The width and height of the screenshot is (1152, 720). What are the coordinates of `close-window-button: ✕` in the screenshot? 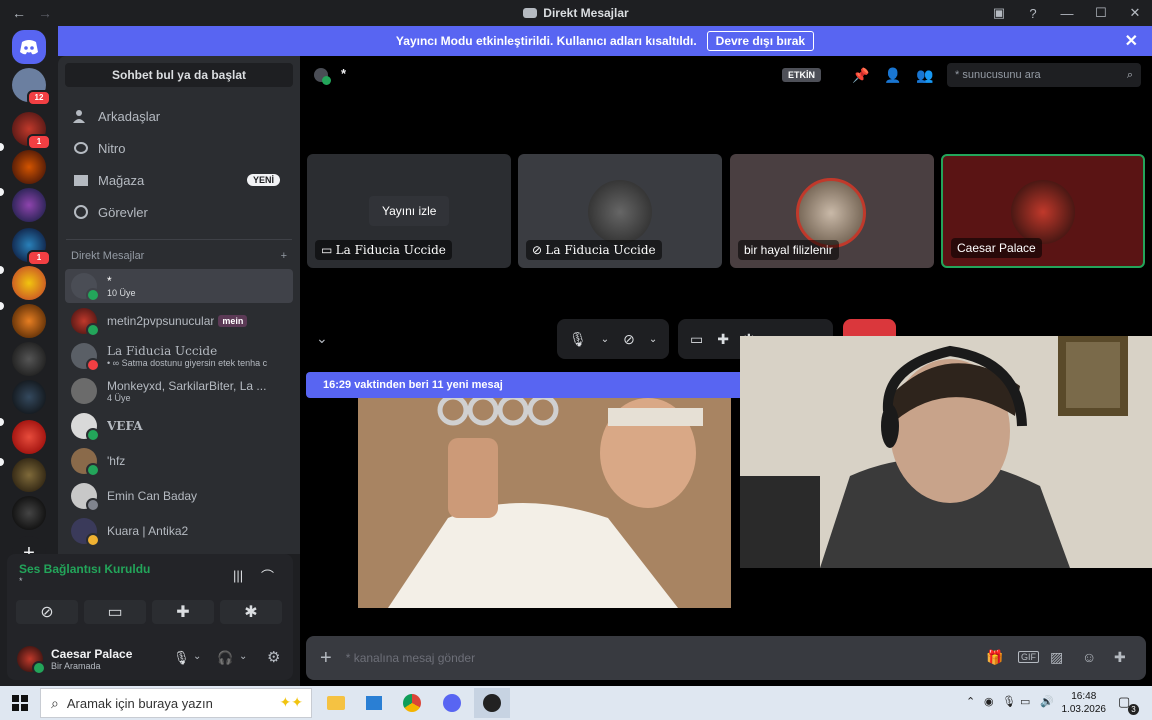 It's located at (1135, 13).